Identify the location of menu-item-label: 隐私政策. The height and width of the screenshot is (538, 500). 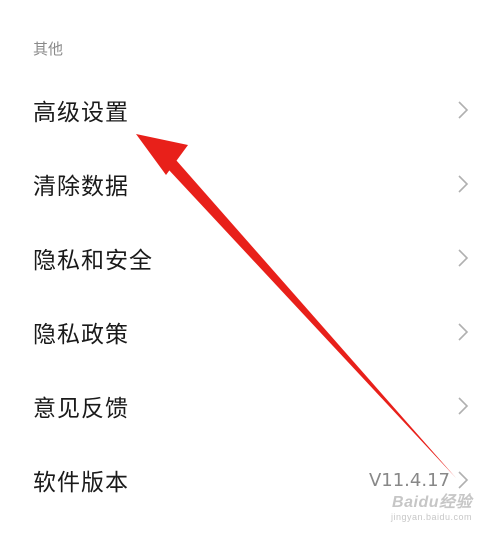
(81, 335).